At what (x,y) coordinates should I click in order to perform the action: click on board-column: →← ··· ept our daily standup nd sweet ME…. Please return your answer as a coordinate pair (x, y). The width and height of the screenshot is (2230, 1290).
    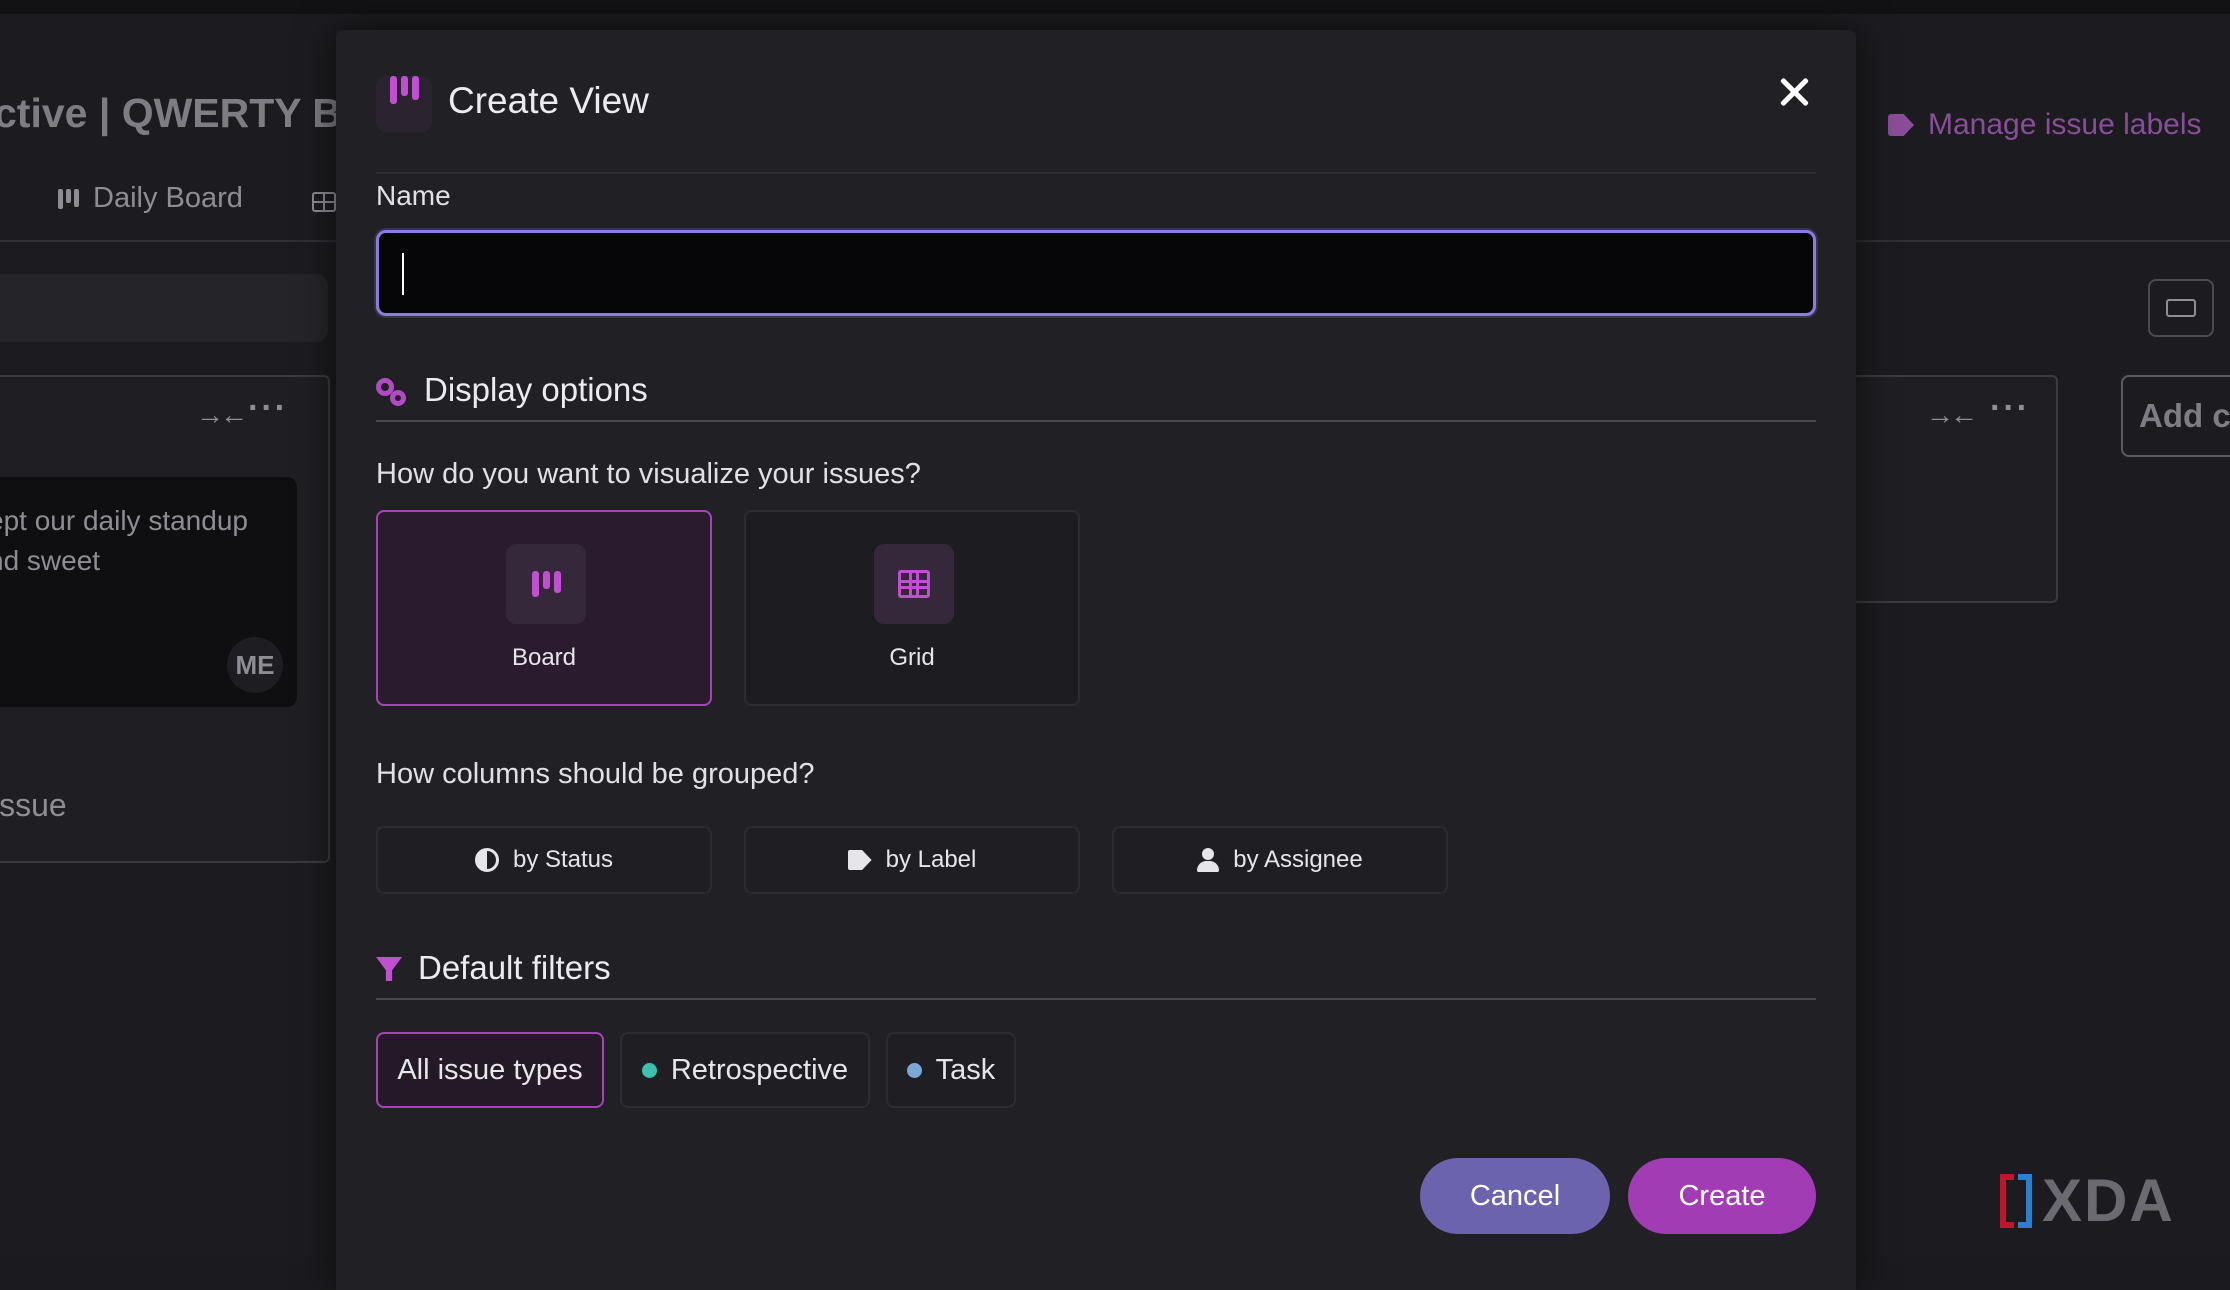
    Looking at the image, I should click on (165, 619).